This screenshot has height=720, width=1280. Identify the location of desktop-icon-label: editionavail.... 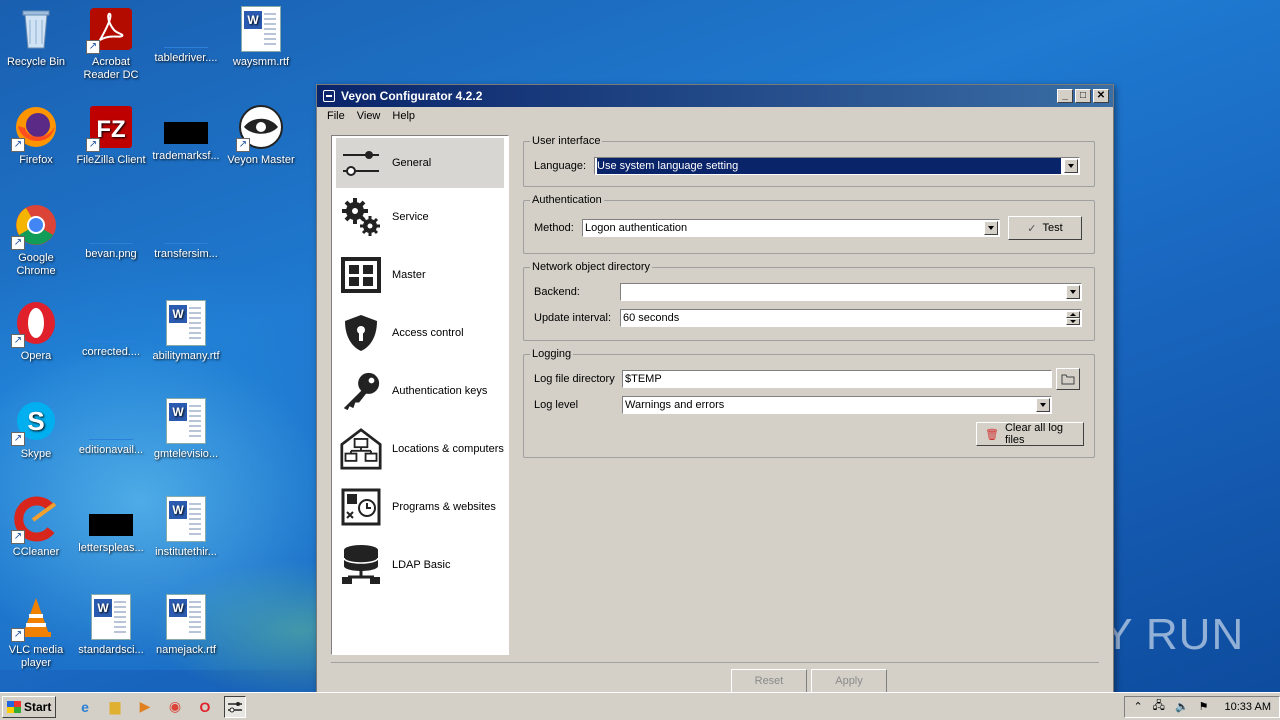
(111, 450).